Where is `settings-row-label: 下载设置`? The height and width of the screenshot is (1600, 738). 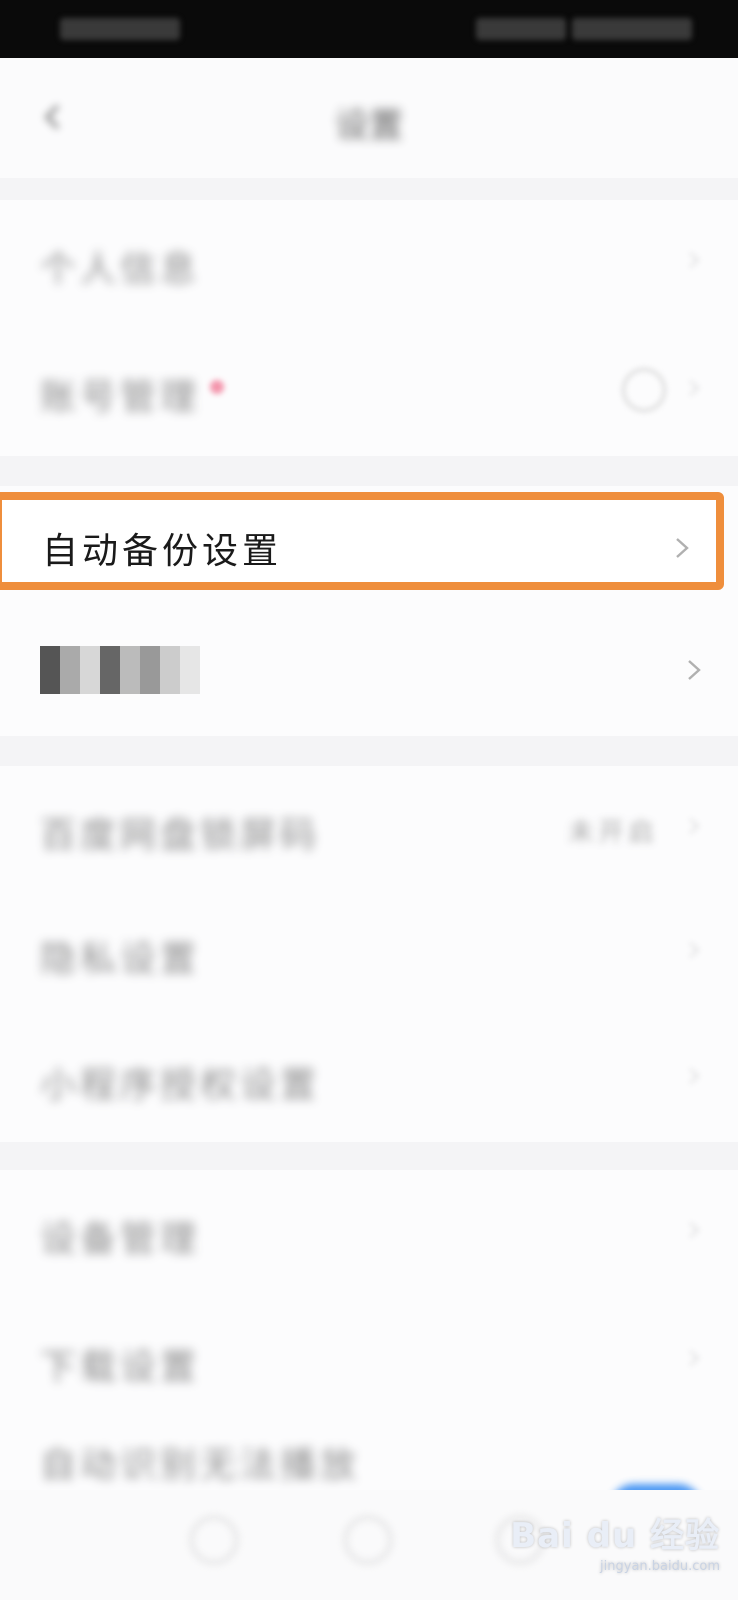
settings-row-label: 下载设置 is located at coordinates (120, 1367).